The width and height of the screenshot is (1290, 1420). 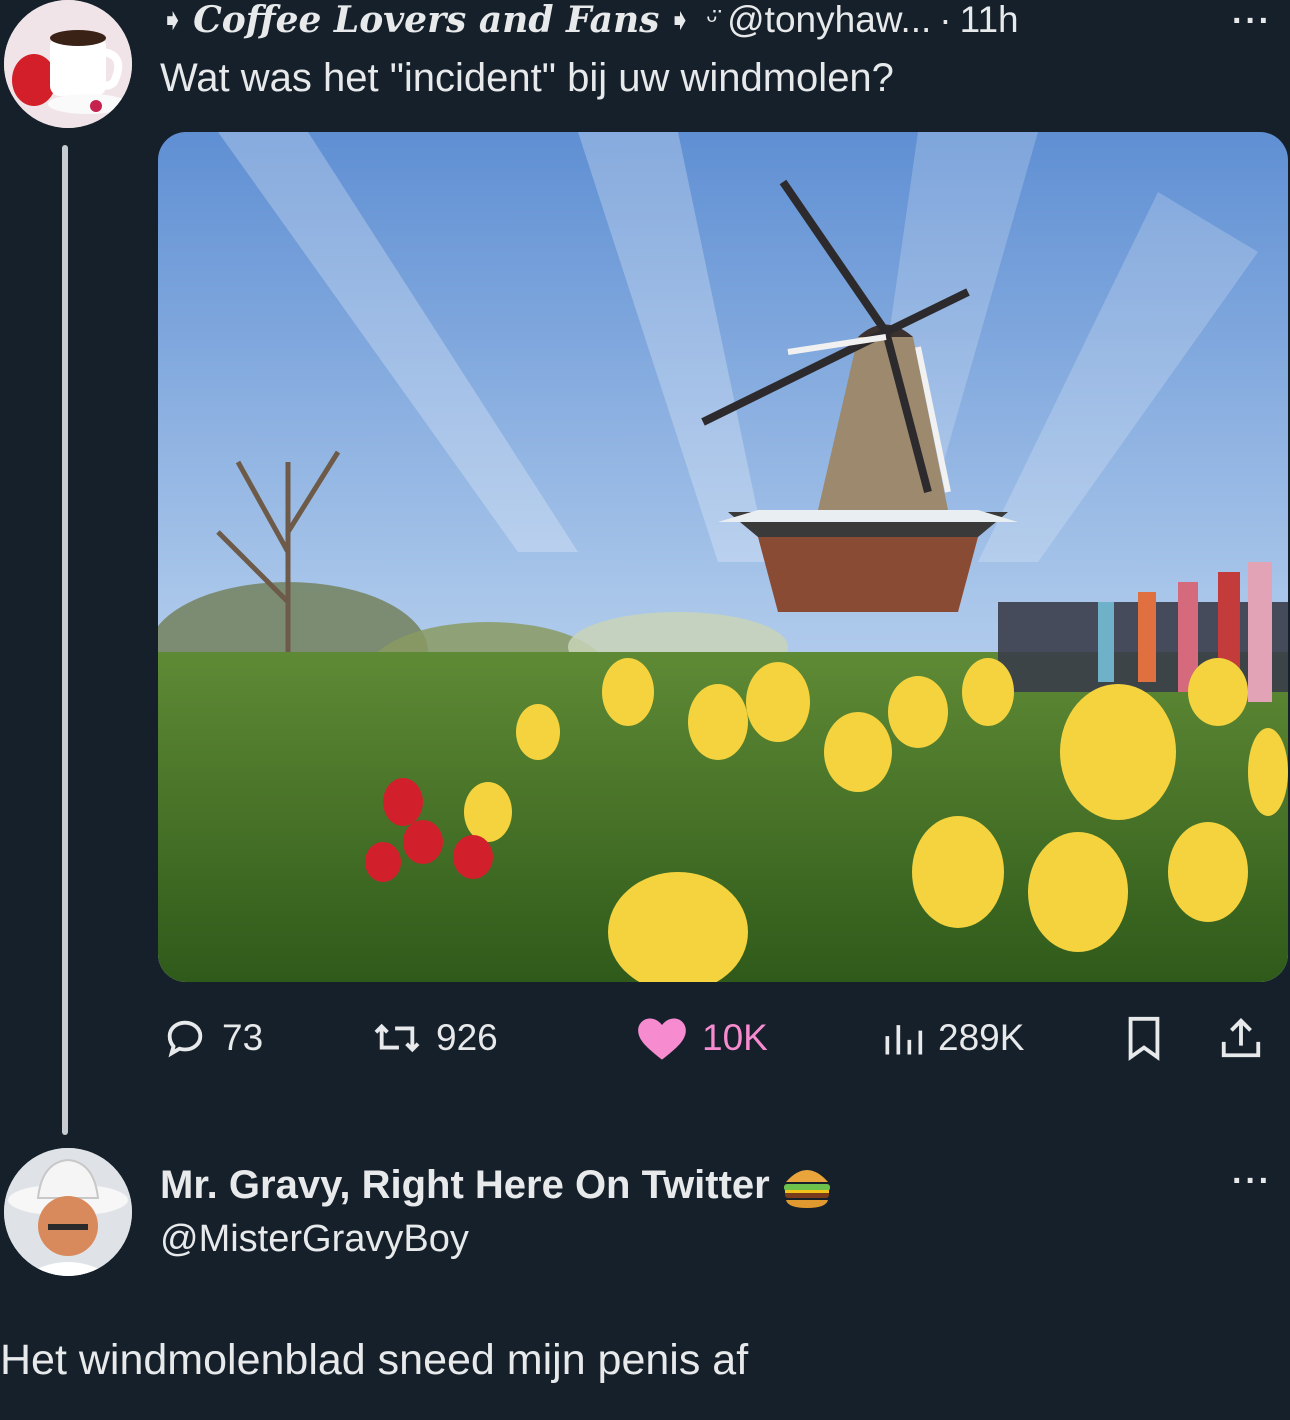 I want to click on bookmark-button, so click(x=1151, y=1038).